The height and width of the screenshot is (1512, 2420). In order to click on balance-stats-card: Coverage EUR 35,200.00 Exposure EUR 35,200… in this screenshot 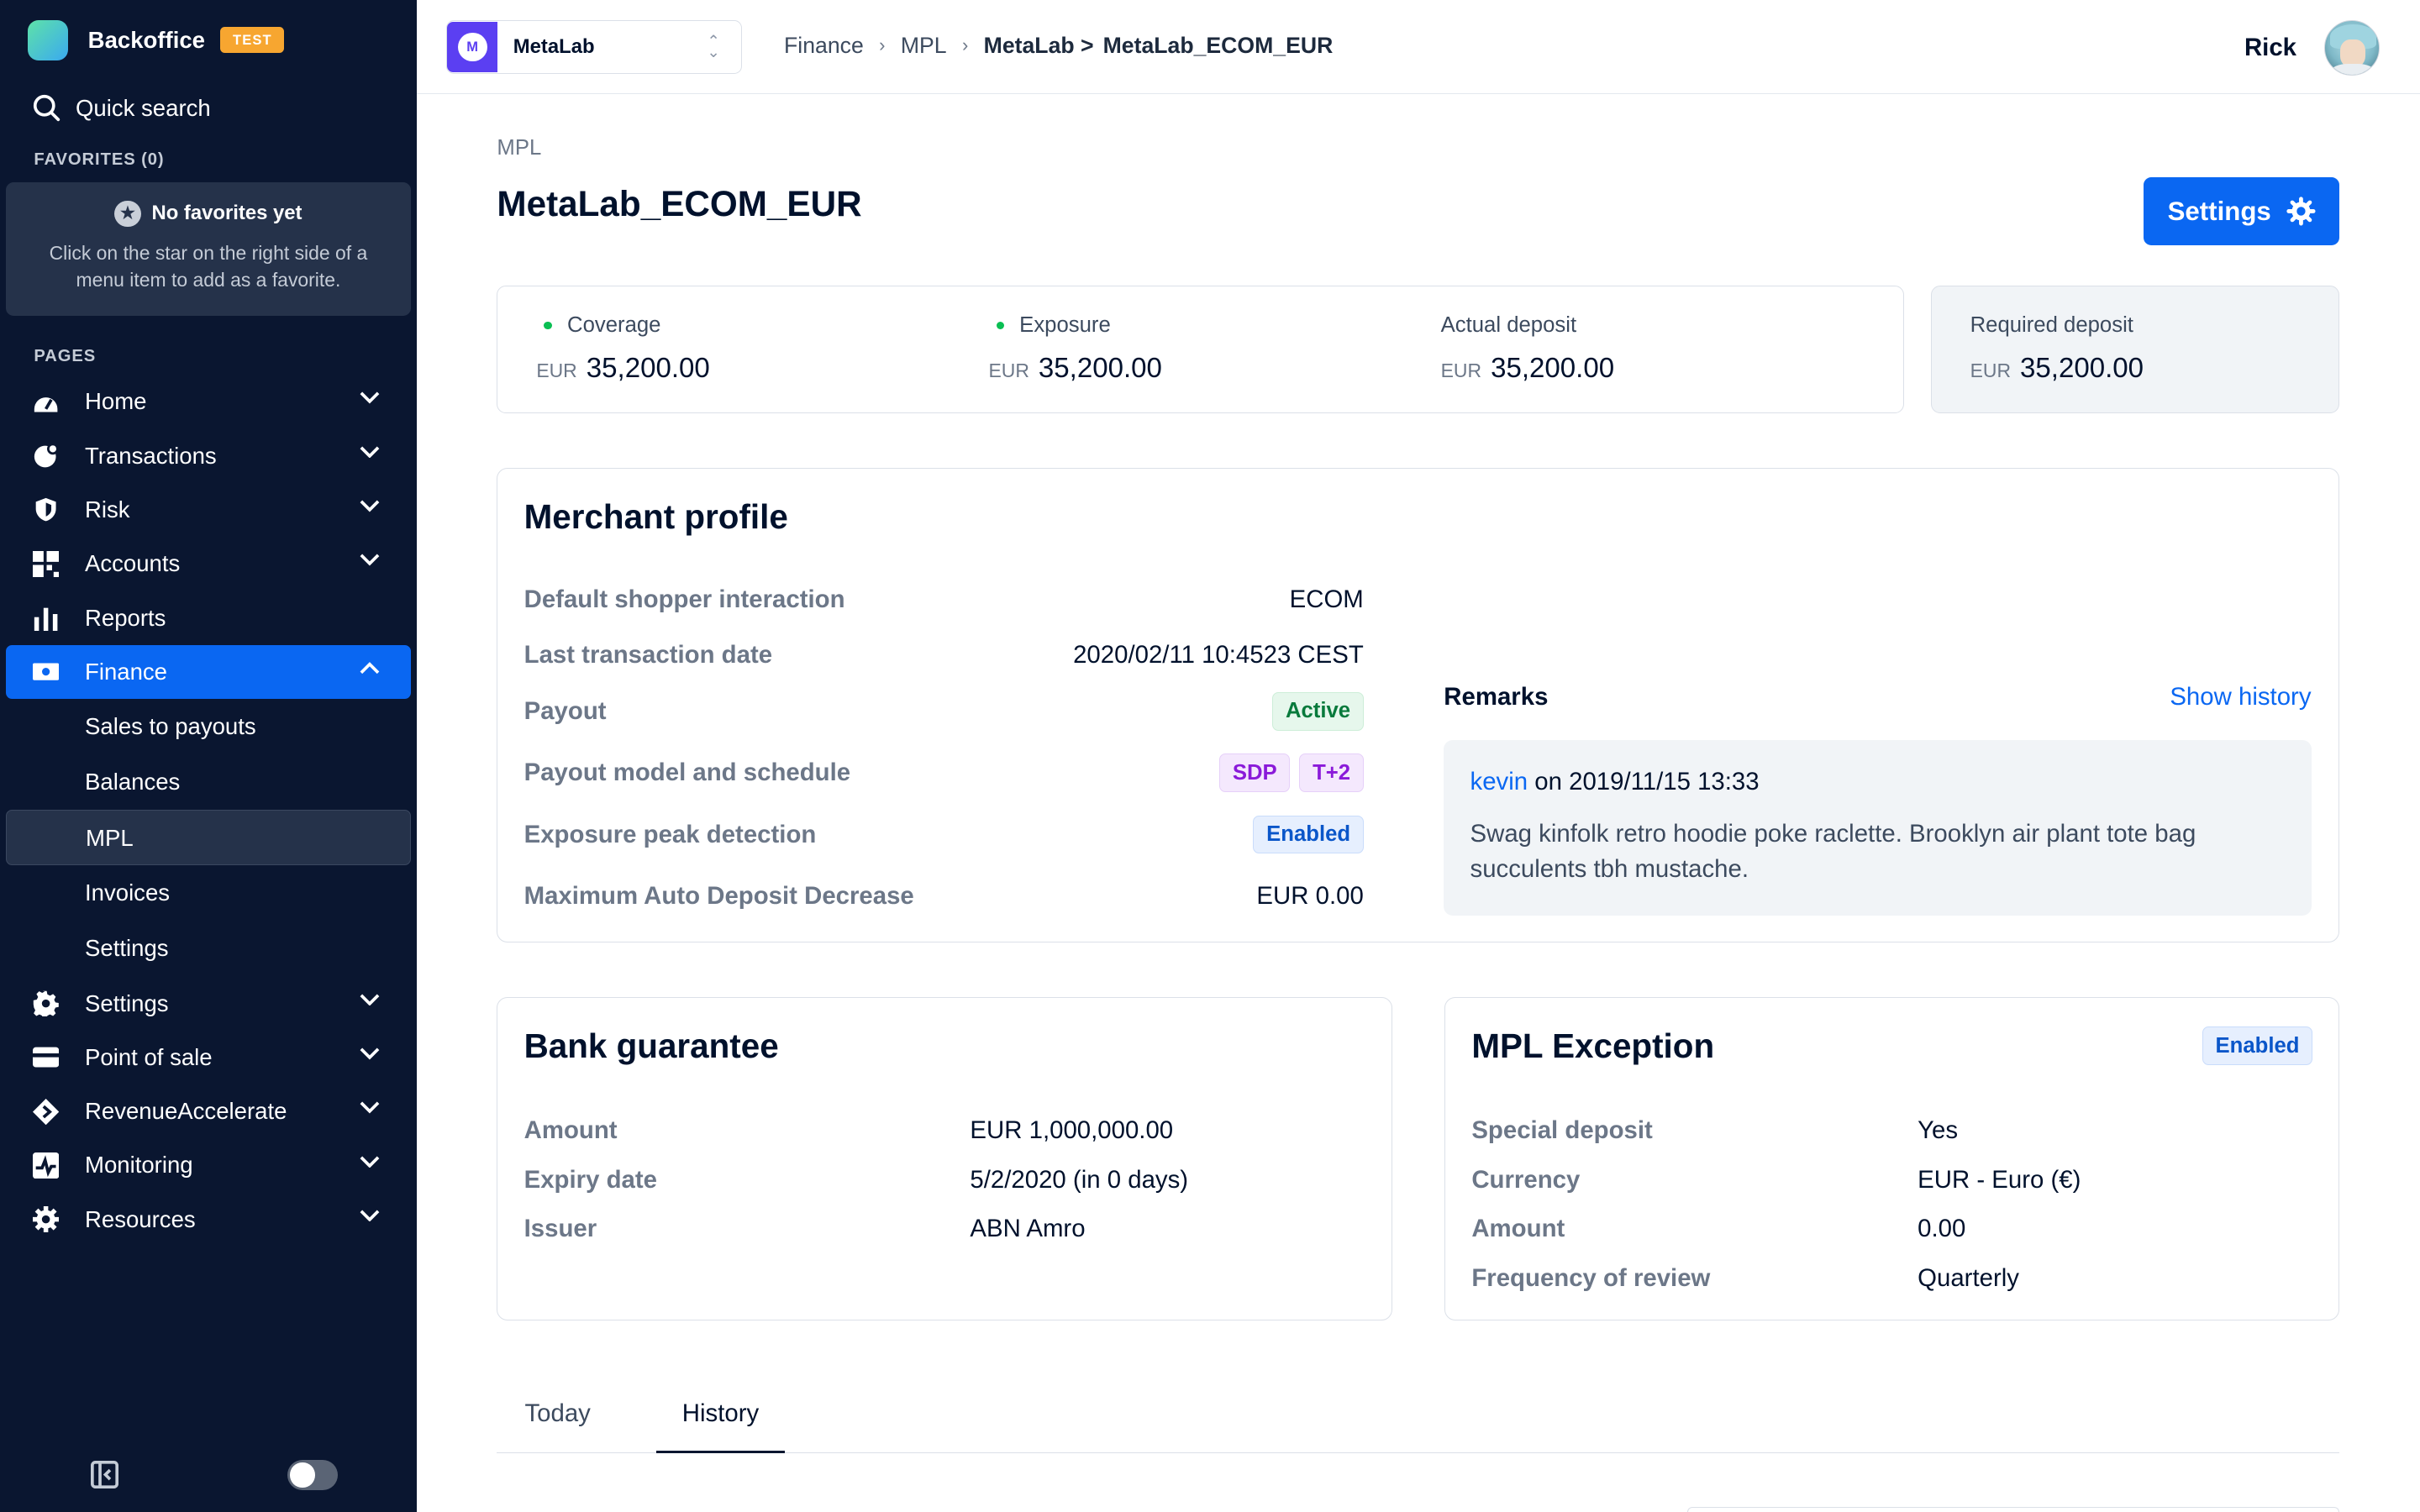, I will do `click(1201, 349)`.